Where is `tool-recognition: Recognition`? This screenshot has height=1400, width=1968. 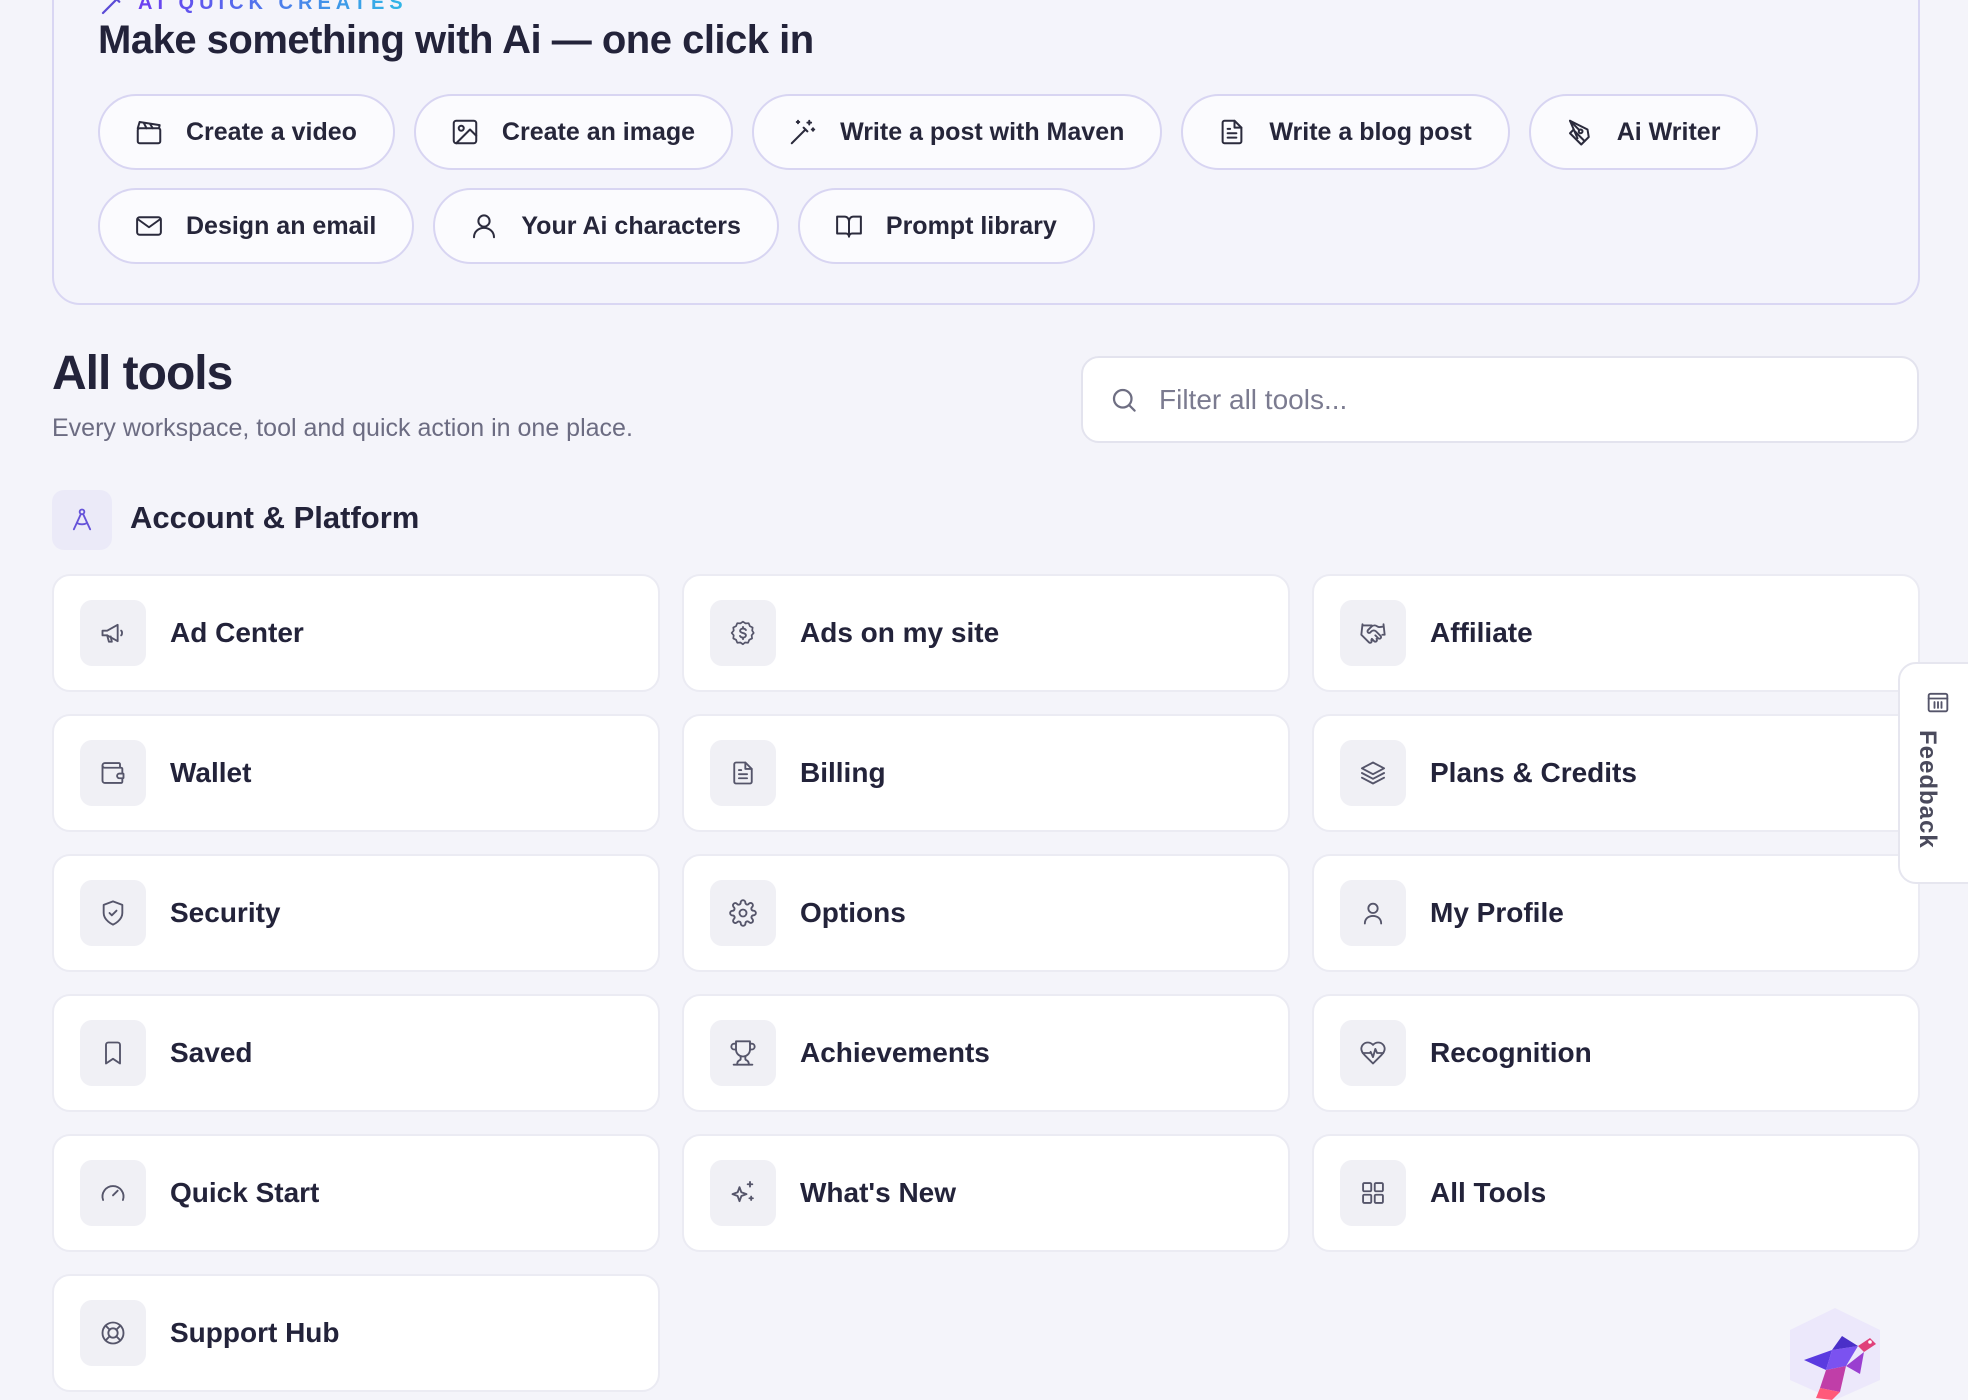
tool-recognition: Recognition is located at coordinates (1616, 1053).